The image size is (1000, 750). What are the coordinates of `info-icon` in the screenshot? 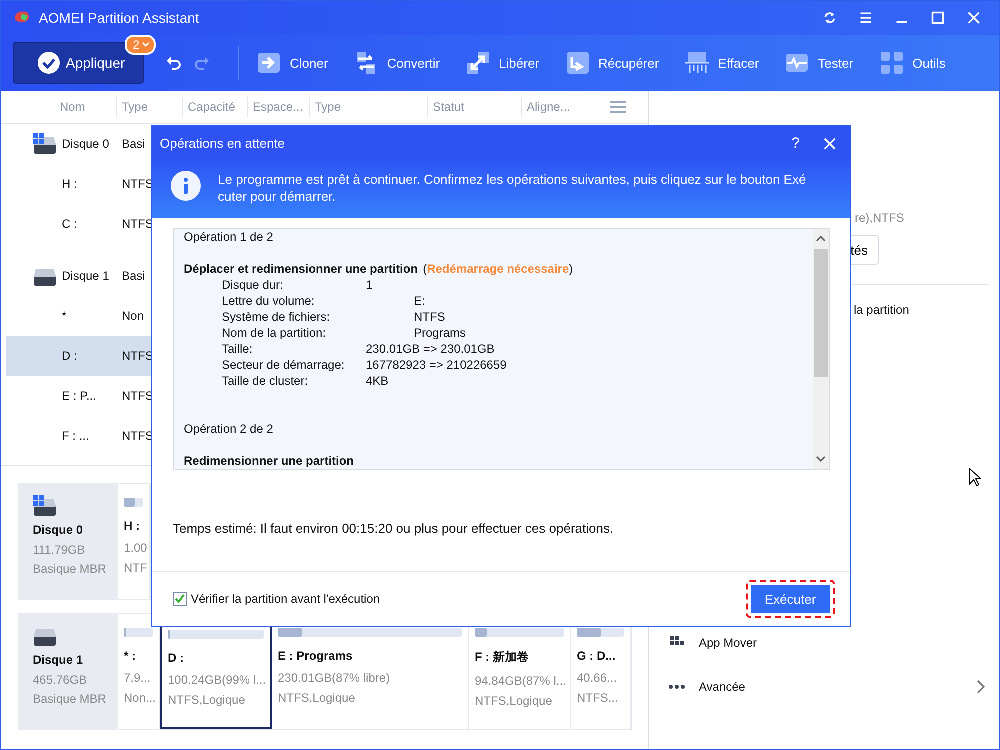 It's located at (186, 186).